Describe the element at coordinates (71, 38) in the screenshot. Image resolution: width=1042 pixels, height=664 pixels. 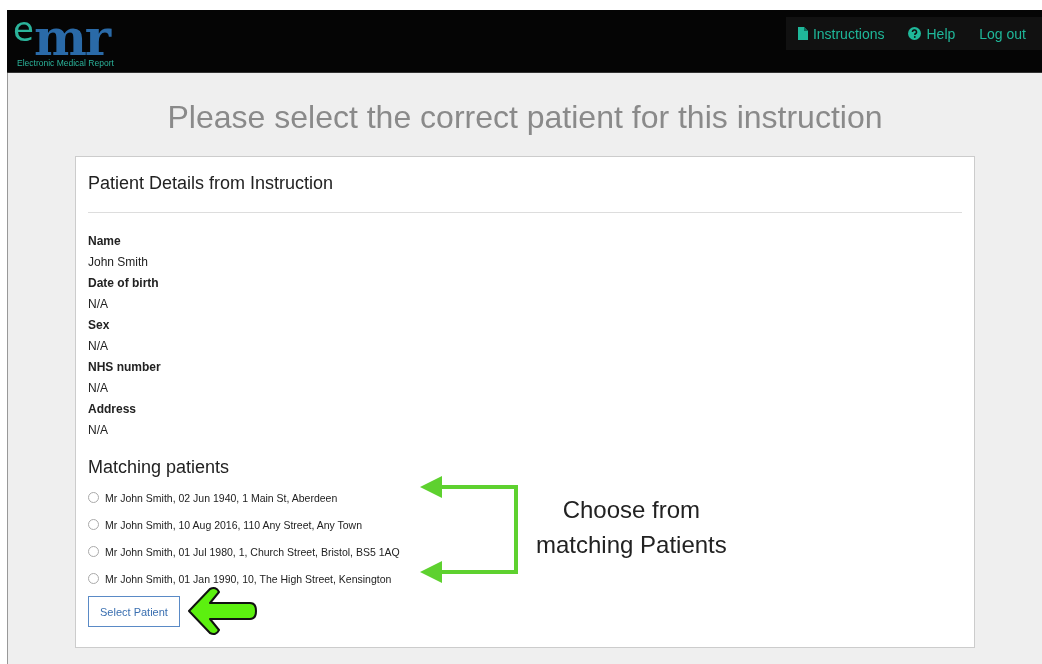
I see `logo-letters: mr` at that location.